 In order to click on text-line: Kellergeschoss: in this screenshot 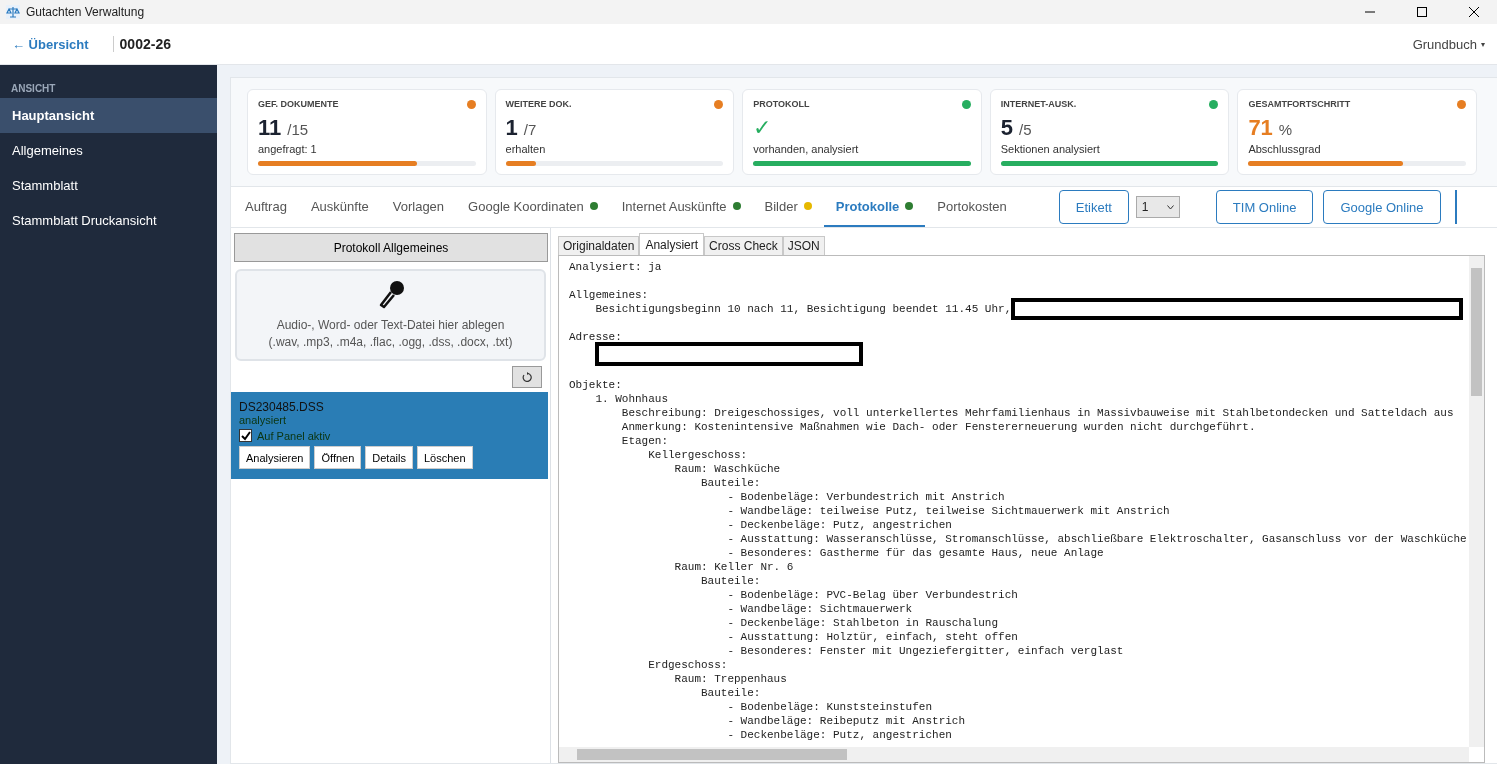, I will do `click(698, 455)`.